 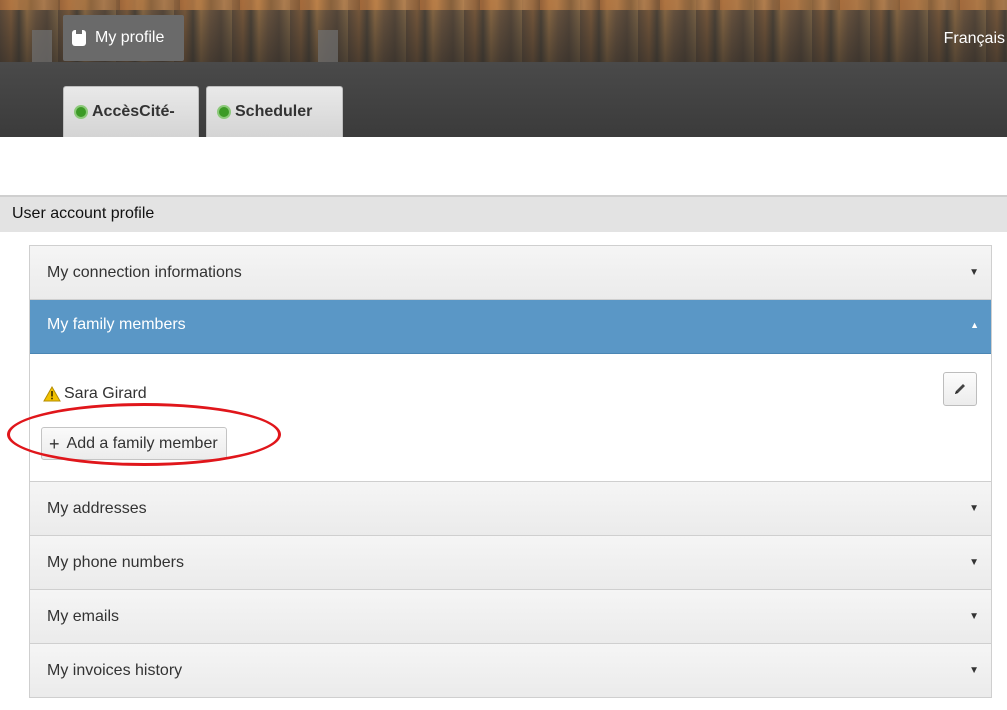 I want to click on accordion-label: My family members, so click(x=116, y=324).